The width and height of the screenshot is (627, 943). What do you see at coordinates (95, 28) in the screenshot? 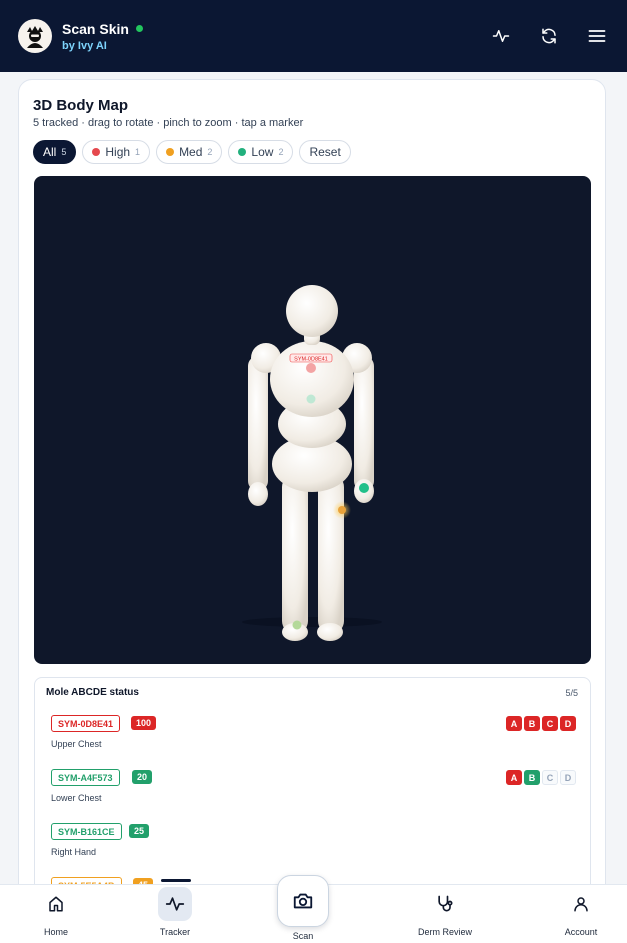
I see `app-title: Scan Skin` at bounding box center [95, 28].